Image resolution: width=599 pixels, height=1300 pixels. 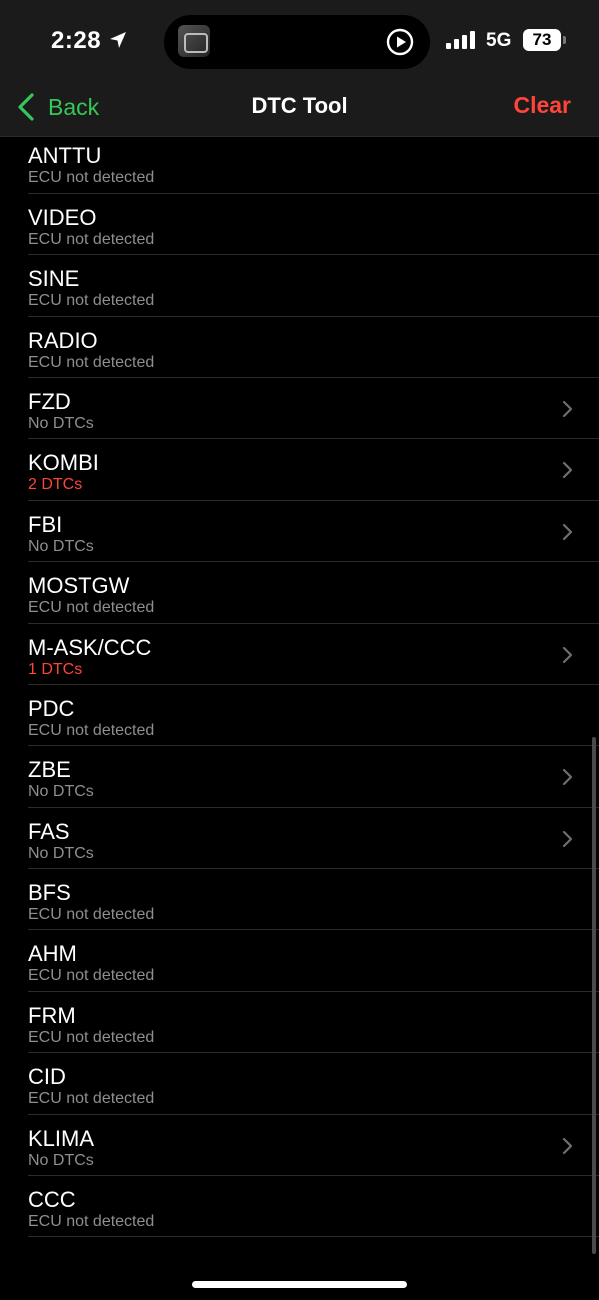 What do you see at coordinates (313, 654) in the screenshot?
I see `list-item: M-ASK/CCC 1 DTCs` at bounding box center [313, 654].